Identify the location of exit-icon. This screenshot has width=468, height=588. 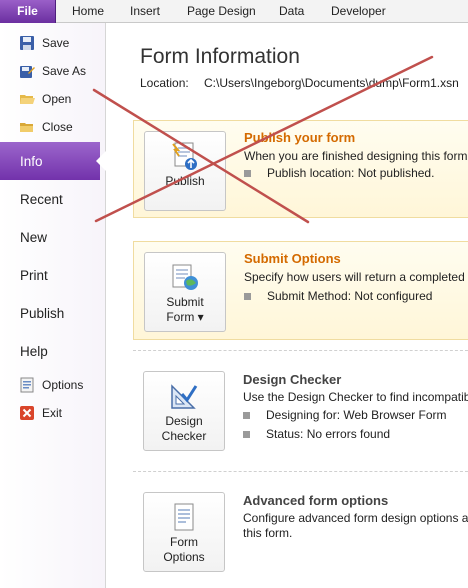
(27, 413).